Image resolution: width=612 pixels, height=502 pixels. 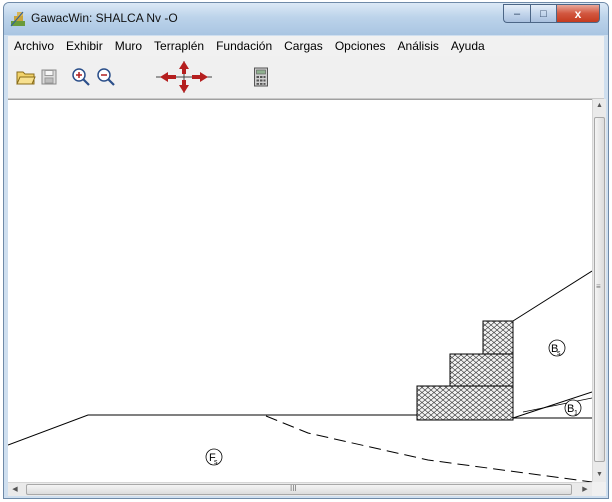 What do you see at coordinates (104, 18) in the screenshot?
I see `window-title: GawacWin: SHALCA Nv -O` at bounding box center [104, 18].